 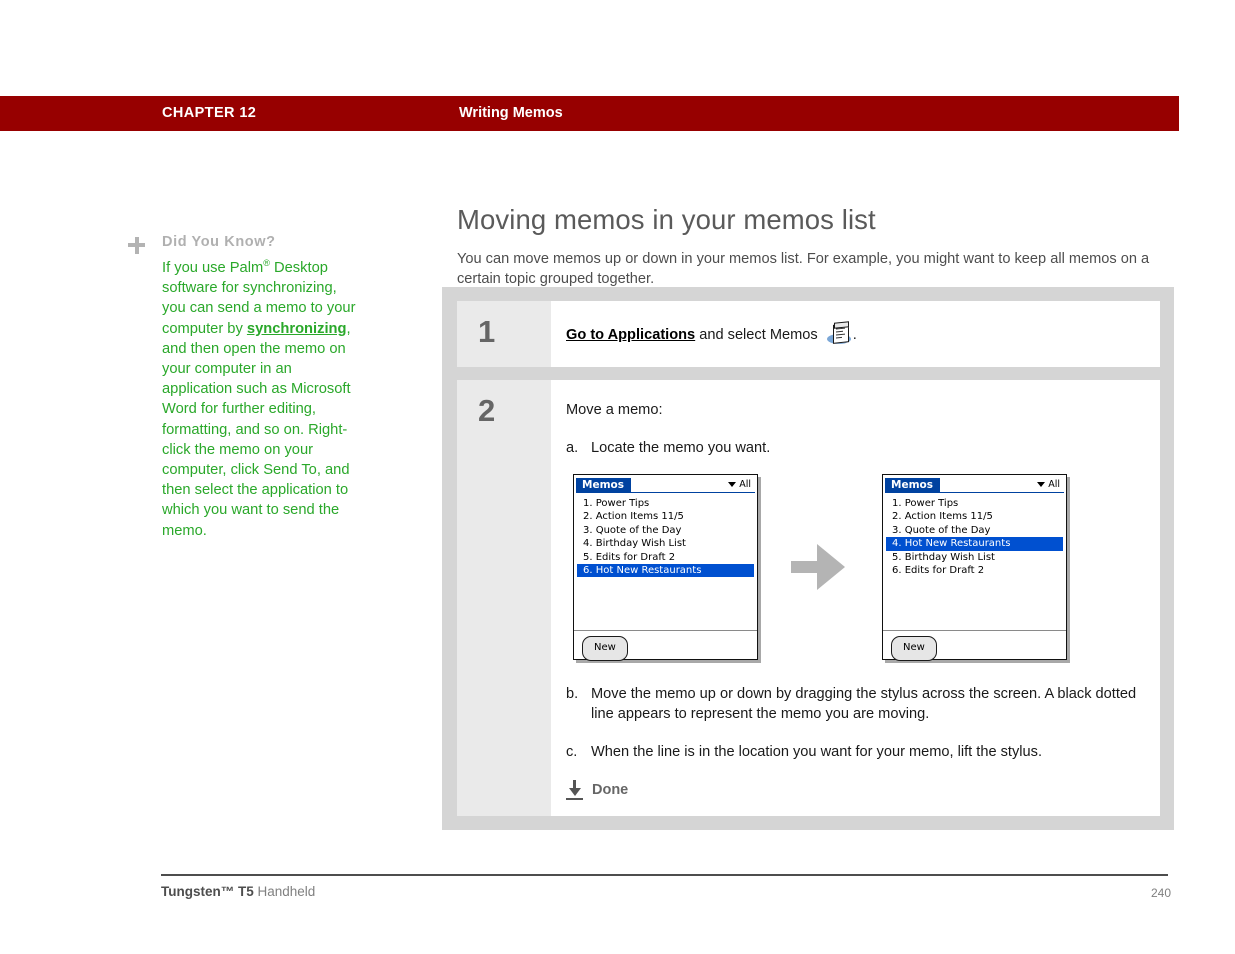 I want to click on palm-after-category-picker: All, so click(x=1050, y=485).